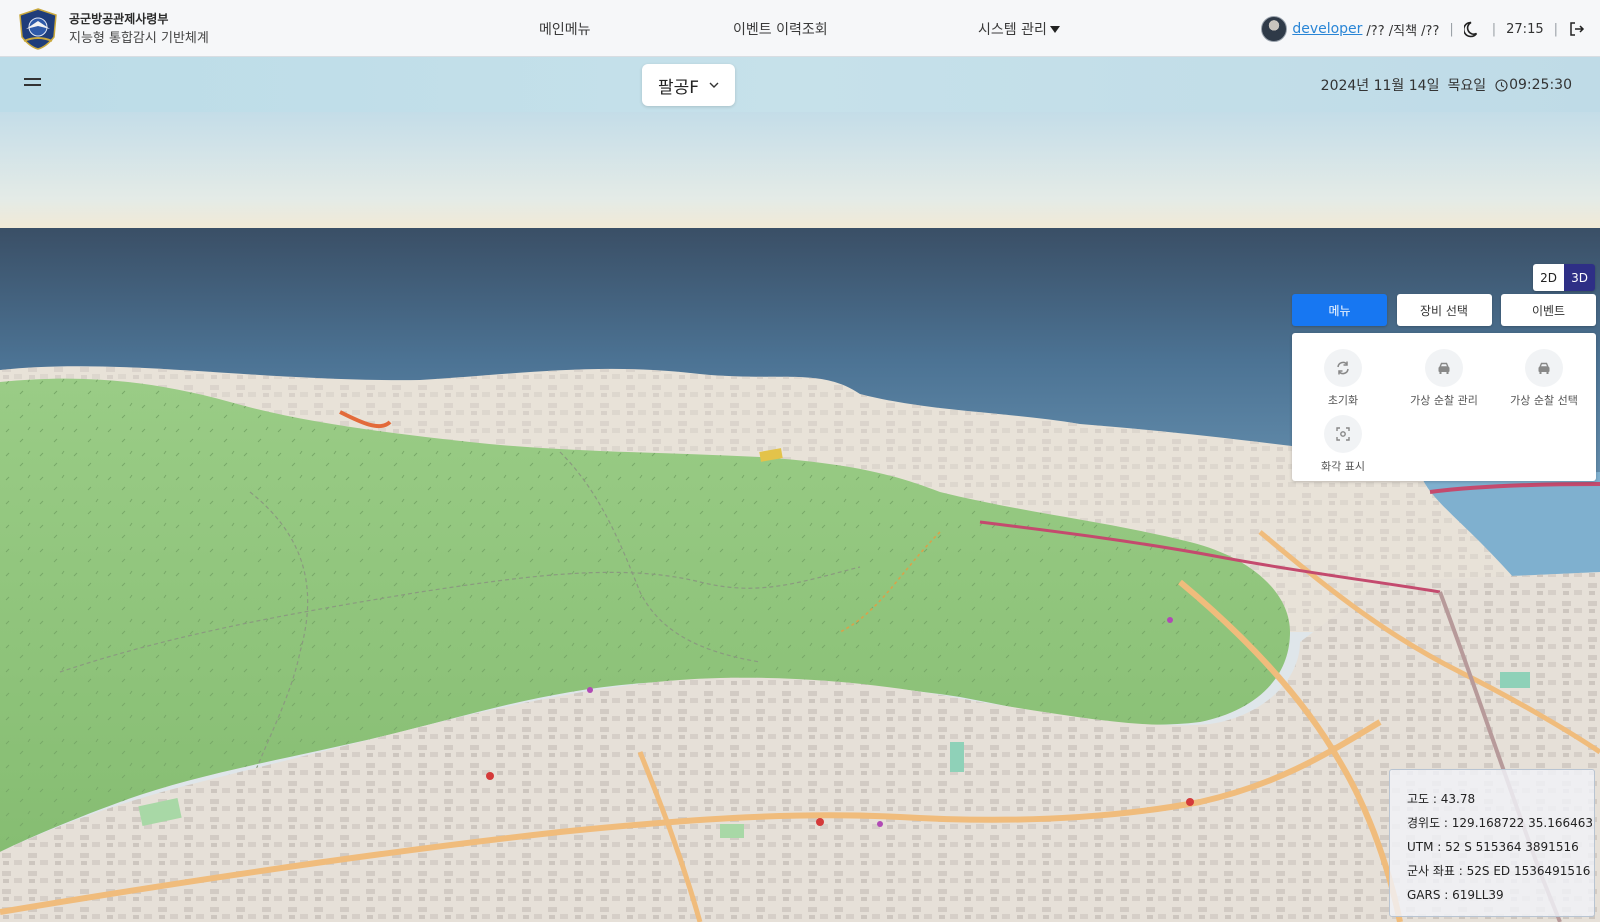 The width and height of the screenshot is (1600, 922). I want to click on tool-view-angle: 화각 표시, so click(1343, 444).